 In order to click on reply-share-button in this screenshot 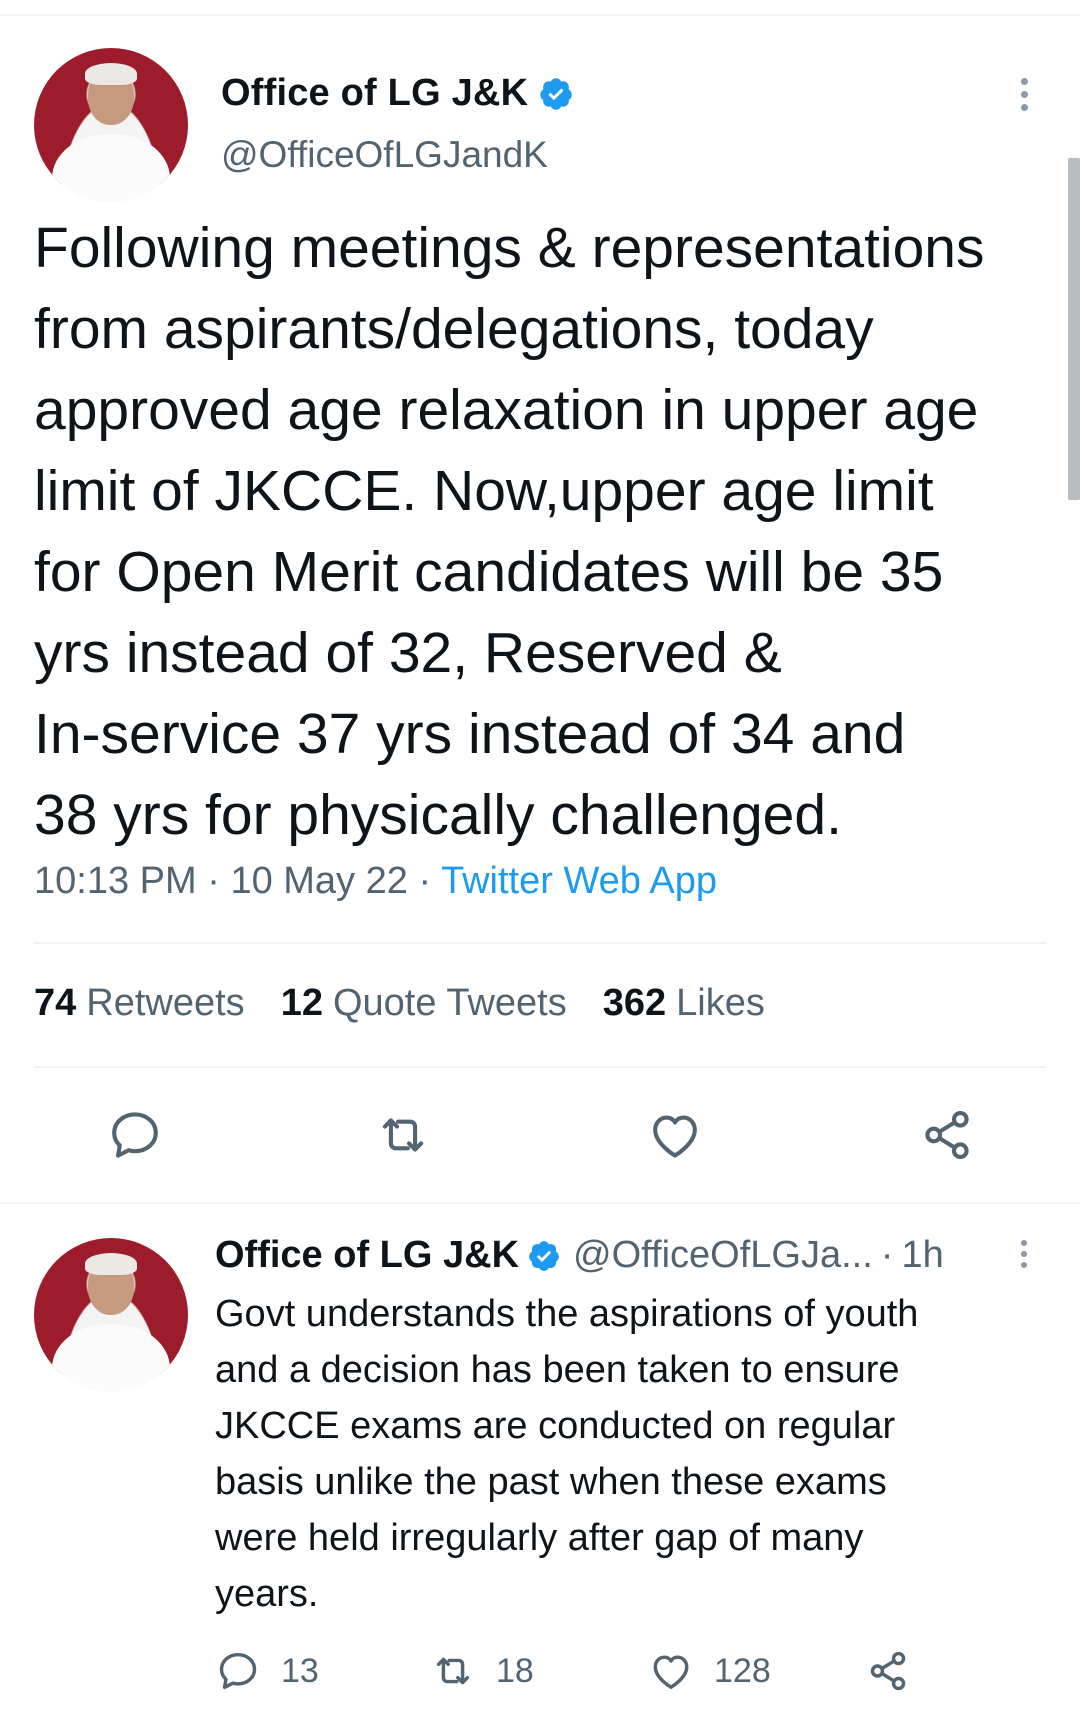, I will do `click(888, 1671)`.